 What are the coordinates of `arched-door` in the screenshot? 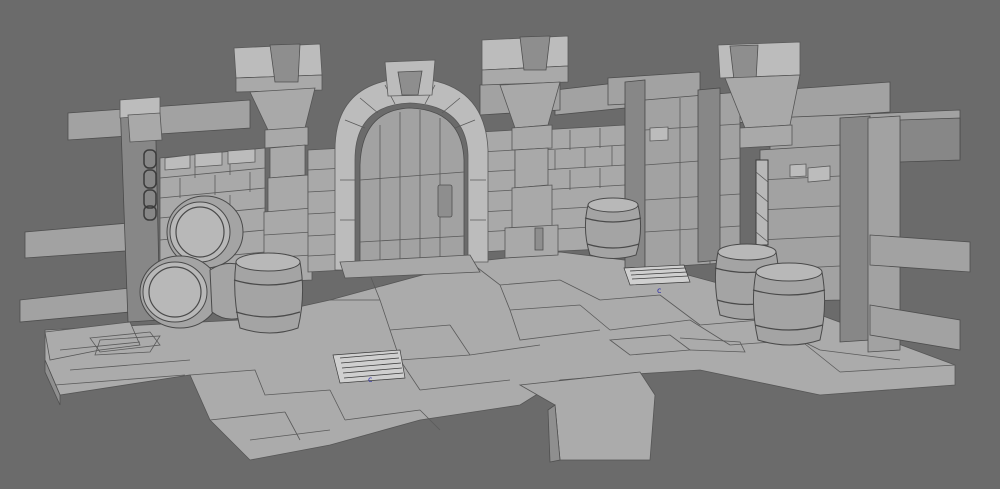 It's located at (411, 169).